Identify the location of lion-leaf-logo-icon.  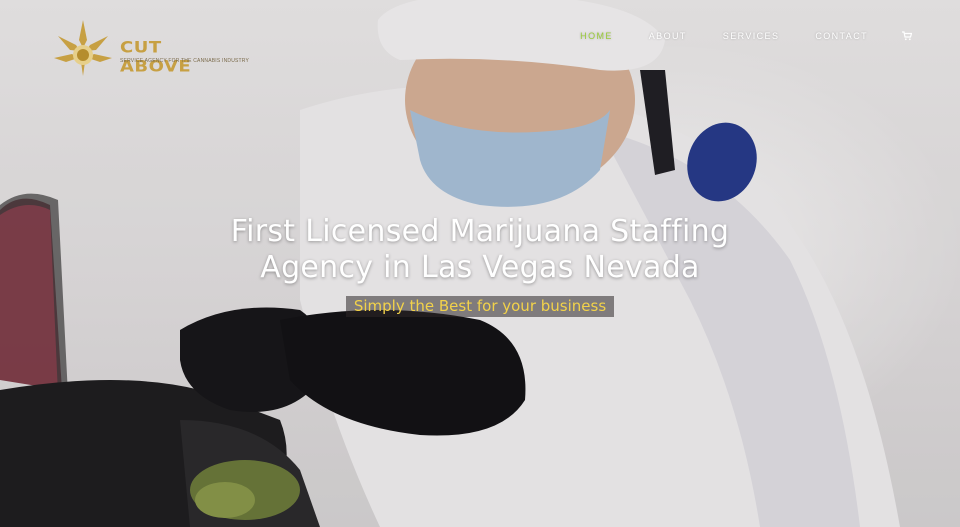
(83, 48).